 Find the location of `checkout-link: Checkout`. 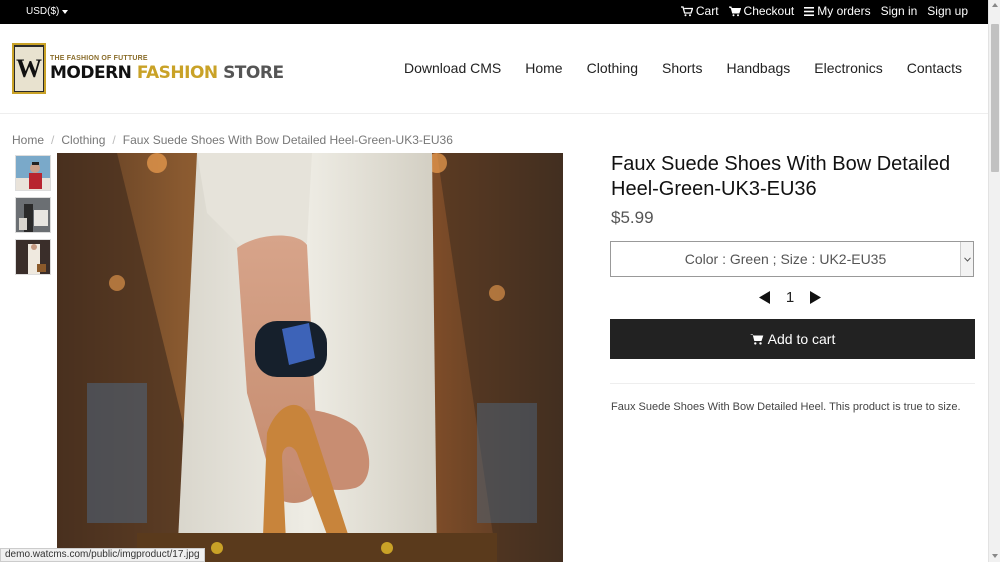

checkout-link: Checkout is located at coordinates (761, 11).